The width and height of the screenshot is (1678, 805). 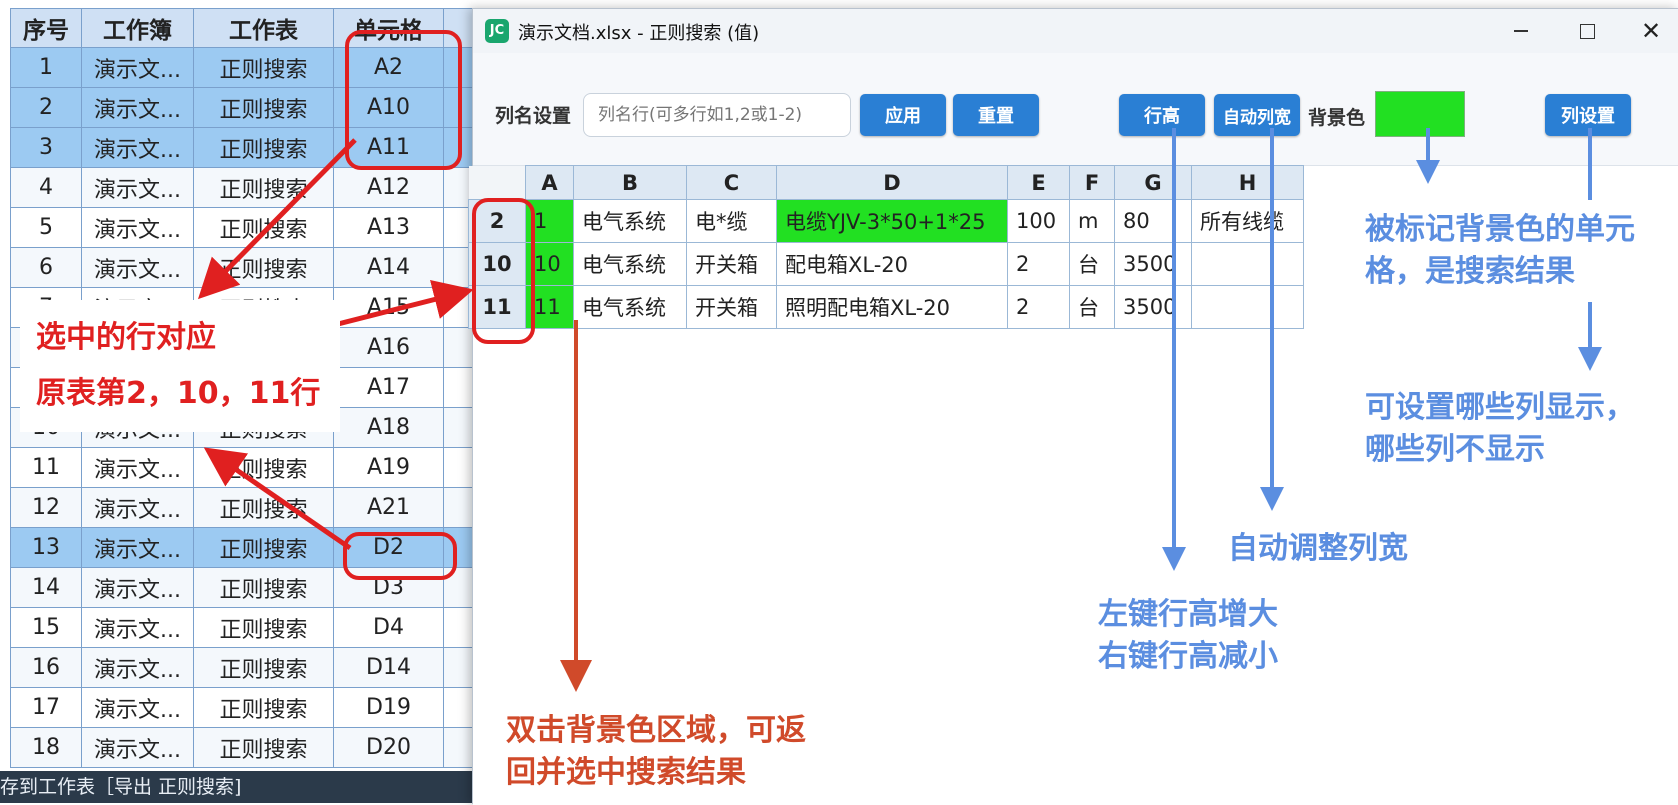 I want to click on grid-col-header: C, so click(x=731, y=182).